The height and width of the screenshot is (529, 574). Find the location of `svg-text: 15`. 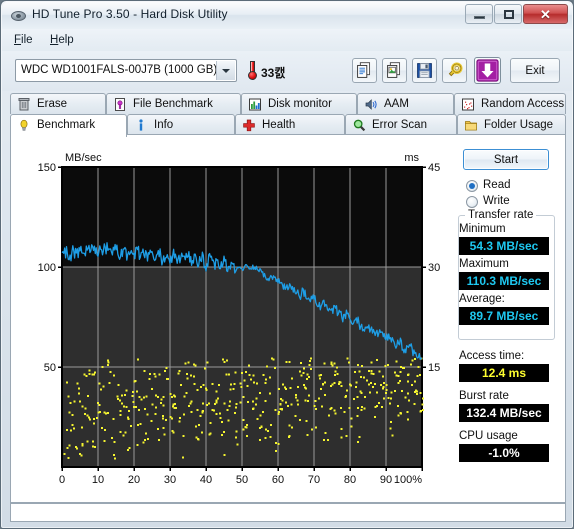

svg-text: 15 is located at coordinates (434, 368).